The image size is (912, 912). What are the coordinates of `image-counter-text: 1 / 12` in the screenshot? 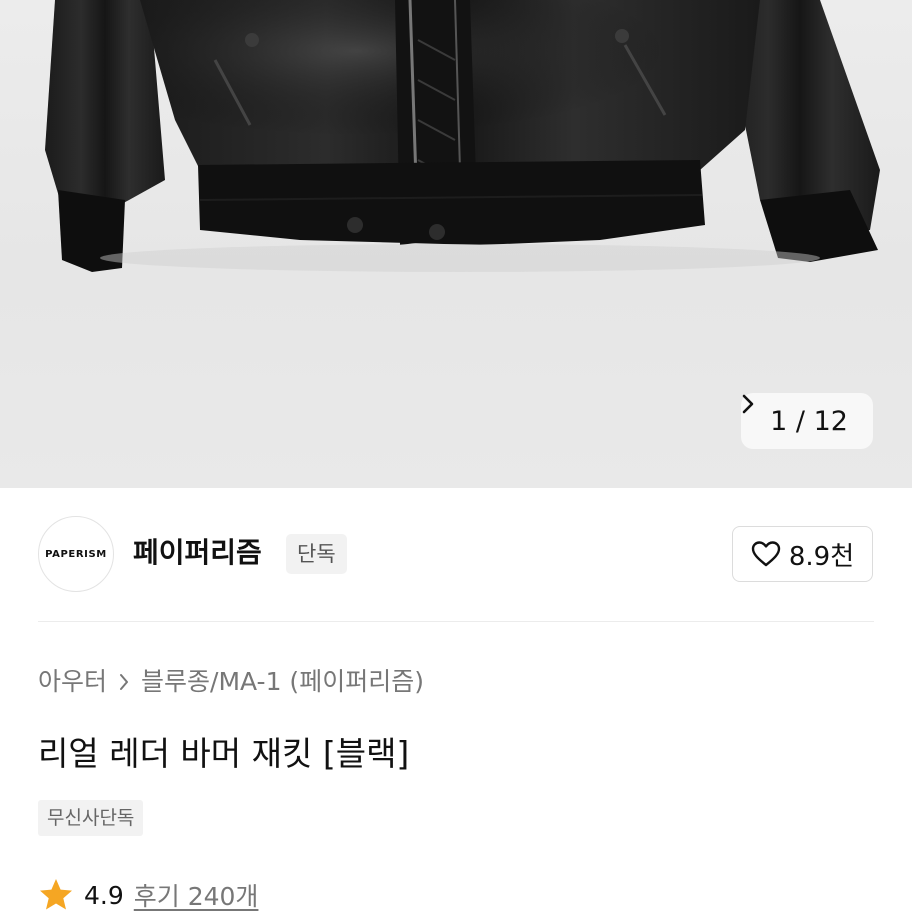 It's located at (809, 421).